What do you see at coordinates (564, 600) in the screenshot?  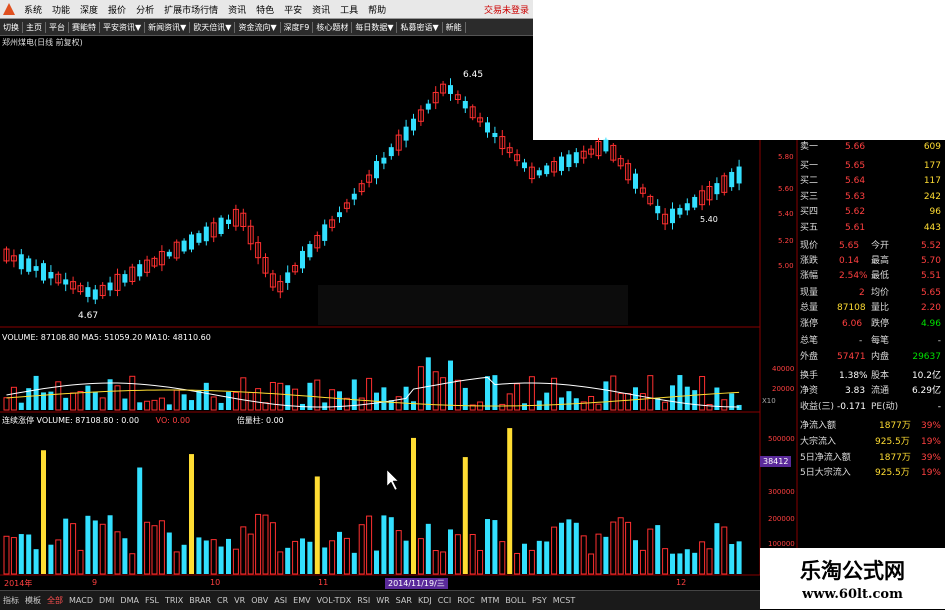 I see `tab-mcst: MCST` at bounding box center [564, 600].